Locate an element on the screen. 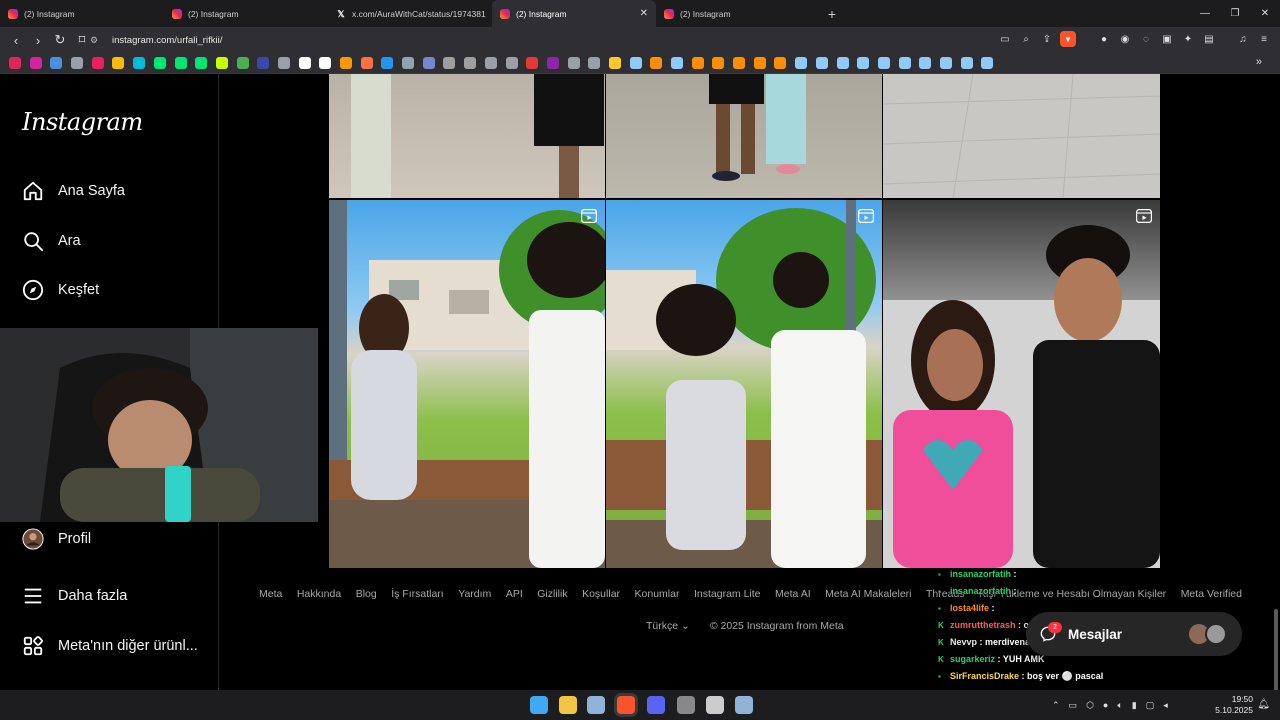 Image resolution: width=1280 pixels, height=720 pixels. display-icon: ▢ is located at coordinates (1150, 705).